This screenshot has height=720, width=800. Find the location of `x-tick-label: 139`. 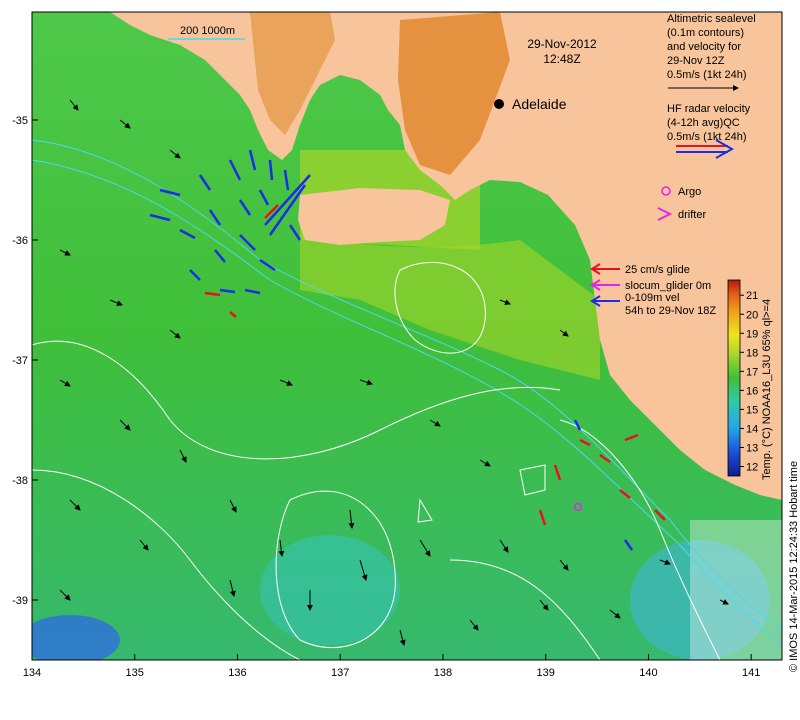

x-tick-label: 139 is located at coordinates (546, 673).